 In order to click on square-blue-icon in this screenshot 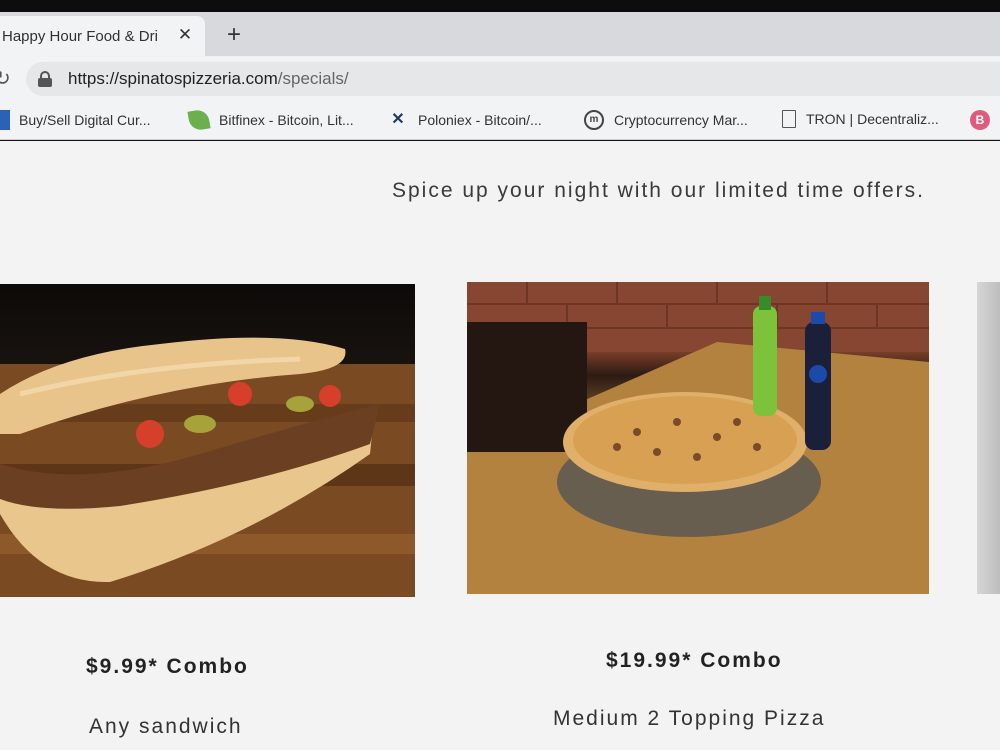, I will do `click(5, 120)`.